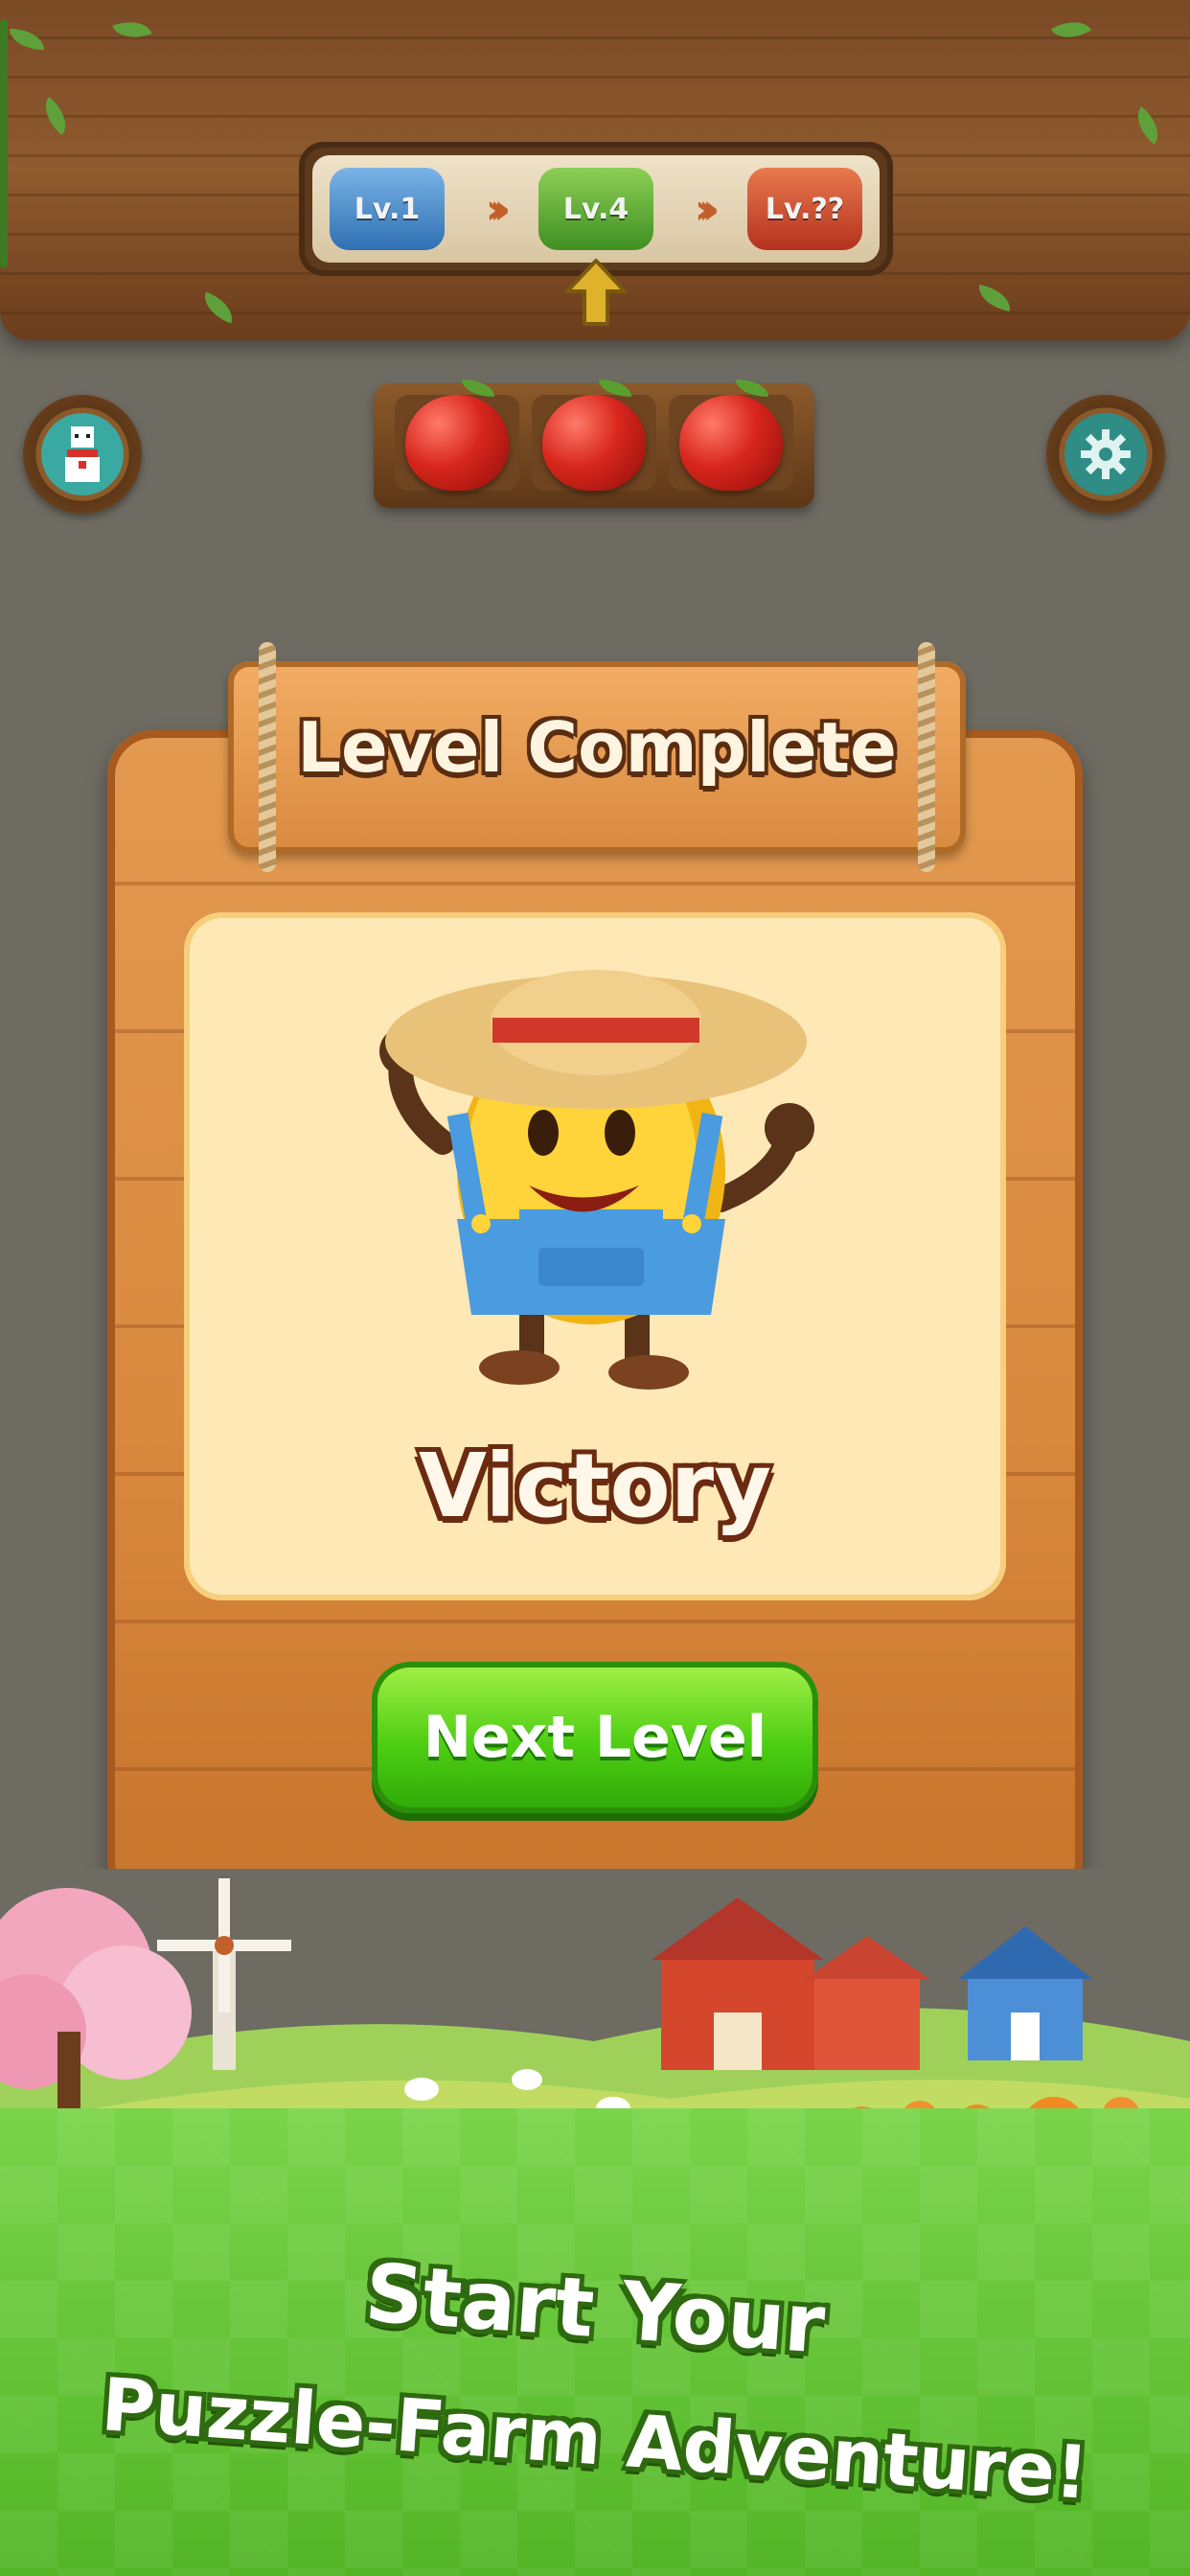 The height and width of the screenshot is (2576, 1190). I want to click on level-badge-current: Lv.4, so click(595, 209).